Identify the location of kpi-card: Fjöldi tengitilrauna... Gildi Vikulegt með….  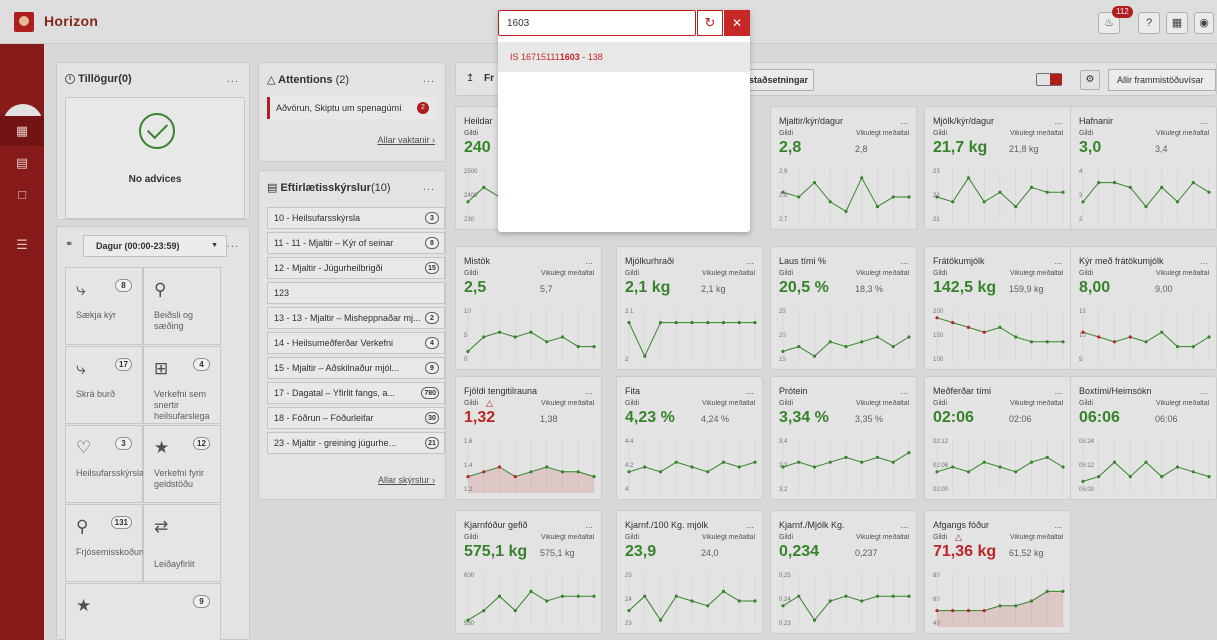
(528, 438).